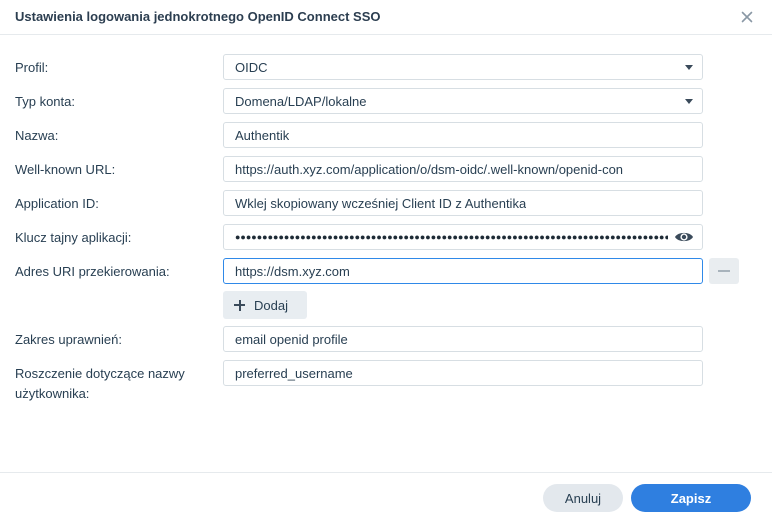 The width and height of the screenshot is (772, 519). I want to click on add-uri-button: Dodaj, so click(265, 305).